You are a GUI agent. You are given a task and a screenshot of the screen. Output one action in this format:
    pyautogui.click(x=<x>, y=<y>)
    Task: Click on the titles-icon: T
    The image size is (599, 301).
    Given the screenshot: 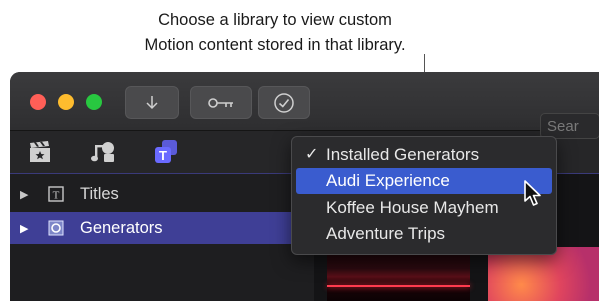 What is the action you would take?
    pyautogui.click(x=56, y=194)
    